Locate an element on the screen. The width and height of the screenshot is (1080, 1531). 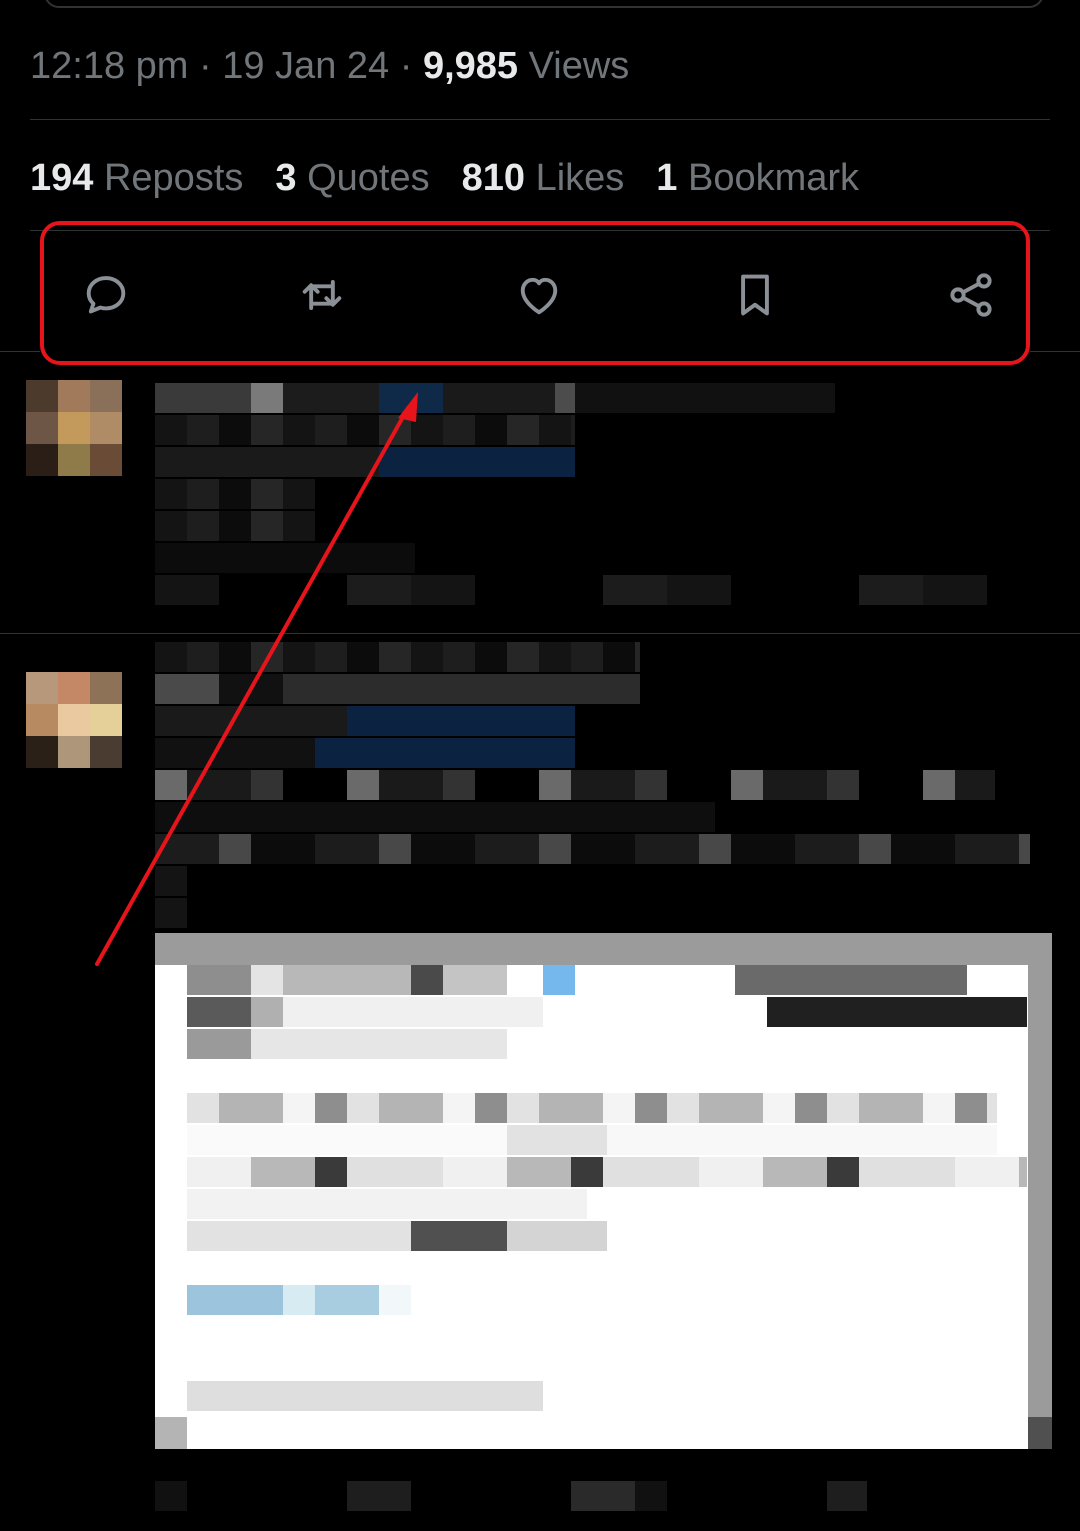
views-count: 9,985 is located at coordinates (470, 66).